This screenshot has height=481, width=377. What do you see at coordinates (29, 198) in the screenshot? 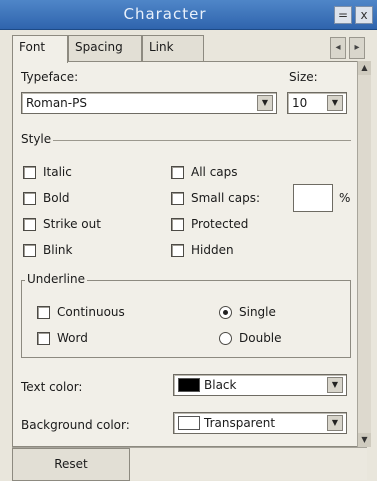
I see `bold-checkbox` at bounding box center [29, 198].